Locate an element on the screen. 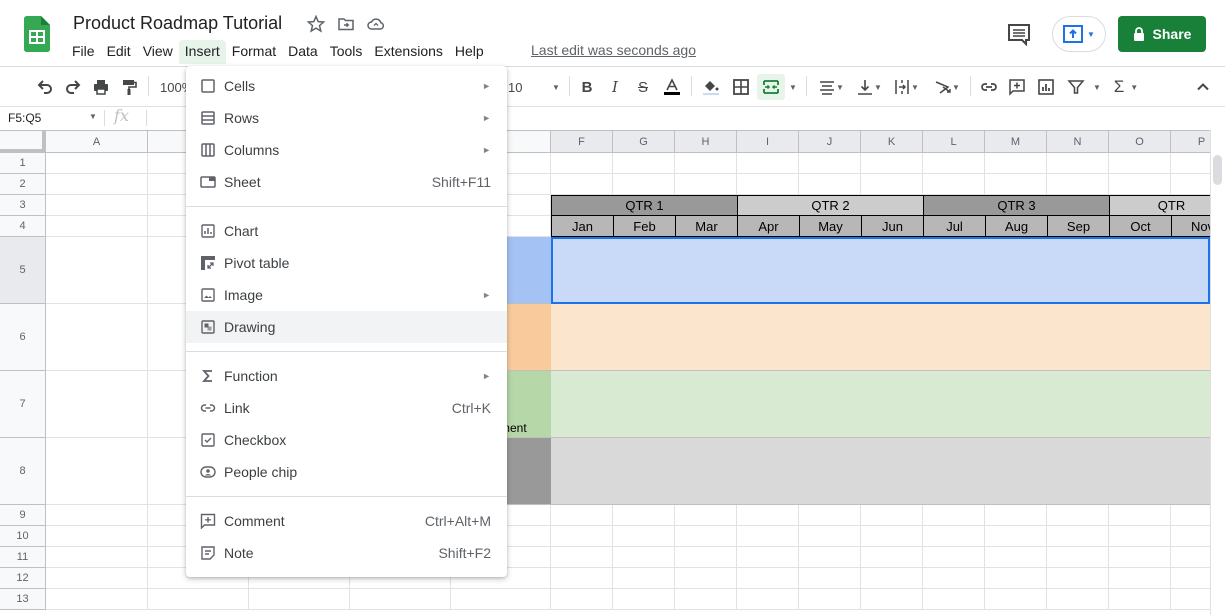  column-header-J: J is located at coordinates (830, 141).